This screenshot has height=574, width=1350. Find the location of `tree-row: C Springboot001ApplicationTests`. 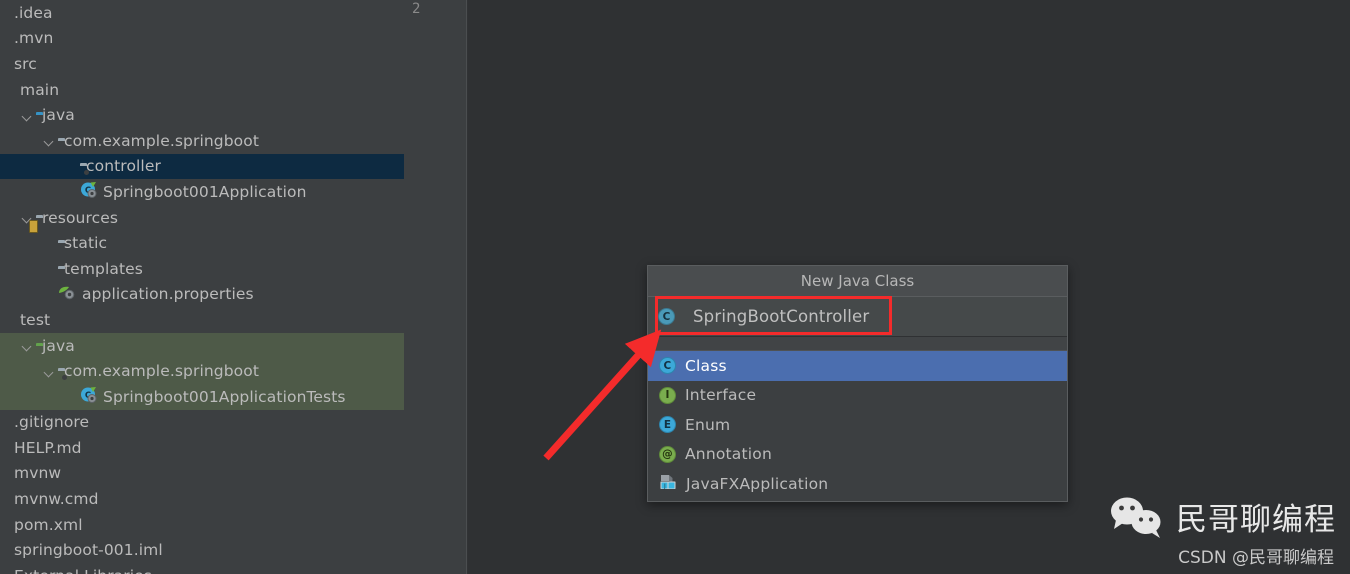

tree-row: C Springboot001ApplicationTests is located at coordinates (202, 396).